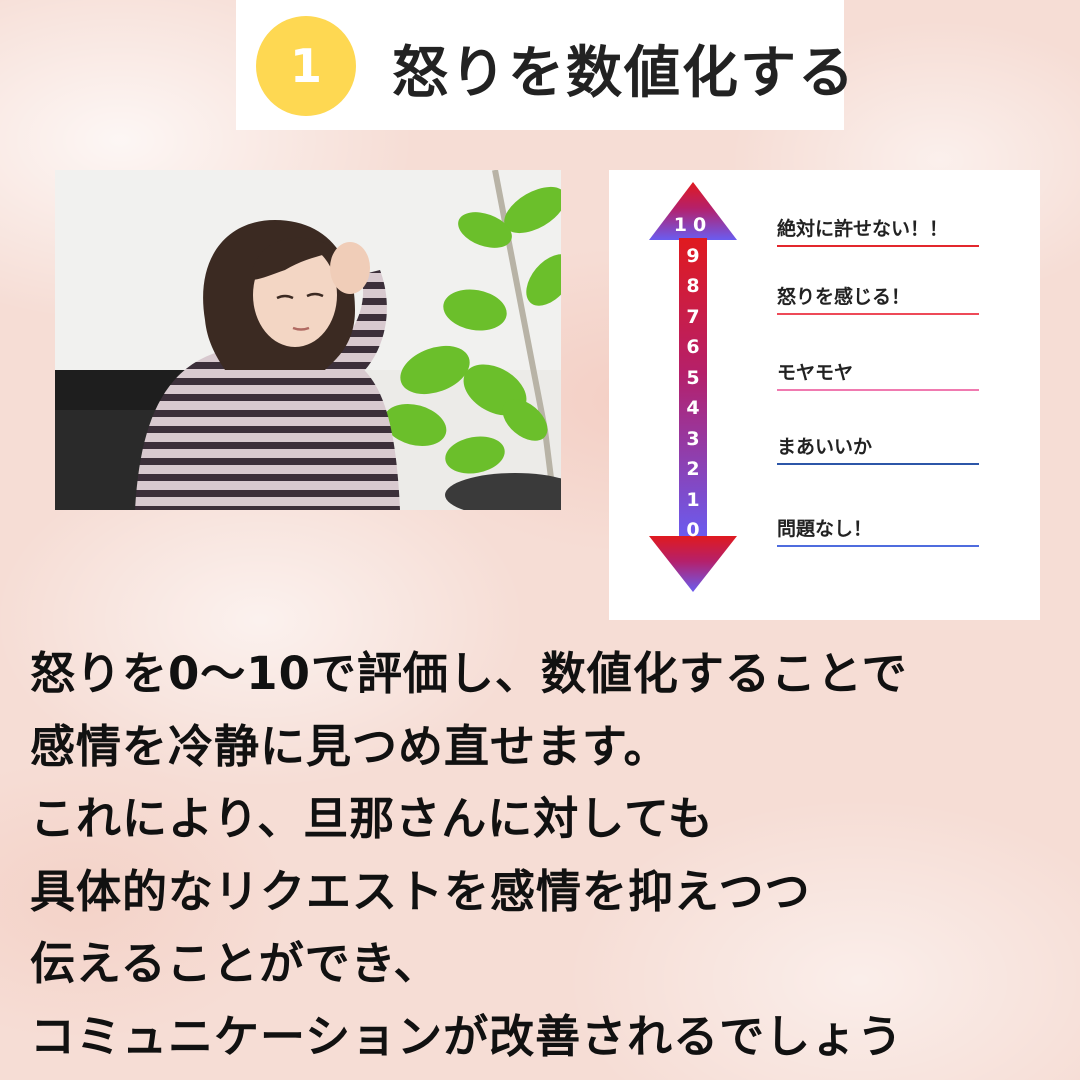  Describe the element at coordinates (350, 746) in the screenshot. I see `body-line: 感情を冷静に見つめ直せます。` at that location.